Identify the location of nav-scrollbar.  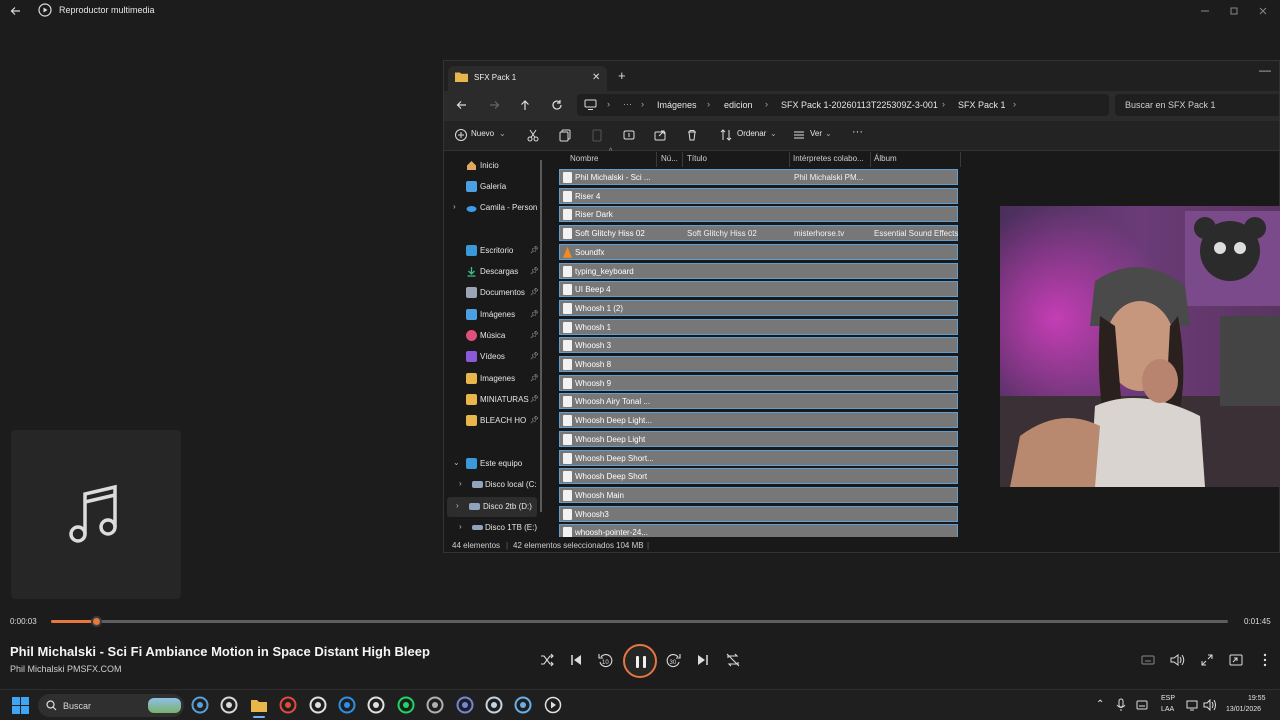
(541, 336).